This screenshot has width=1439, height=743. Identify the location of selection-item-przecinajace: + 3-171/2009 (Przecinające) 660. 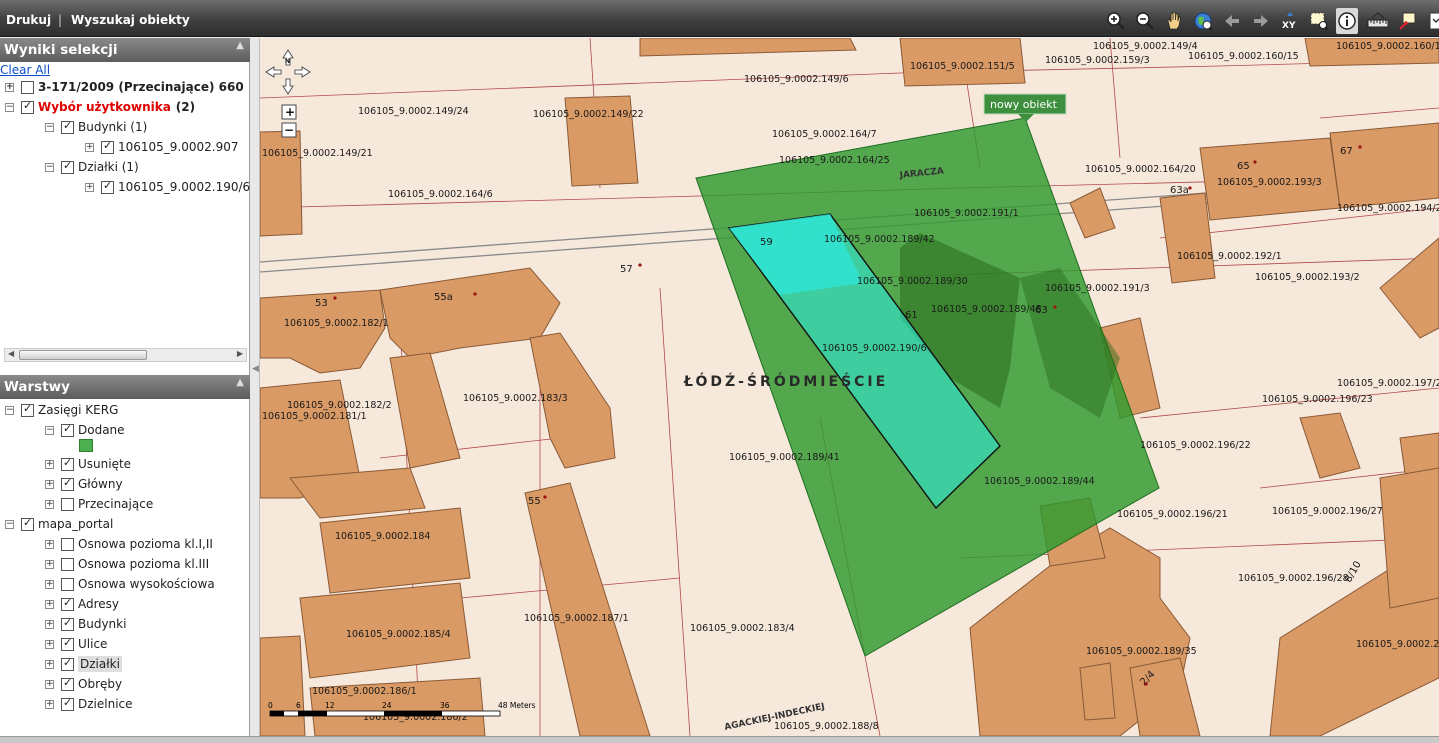
(124, 87).